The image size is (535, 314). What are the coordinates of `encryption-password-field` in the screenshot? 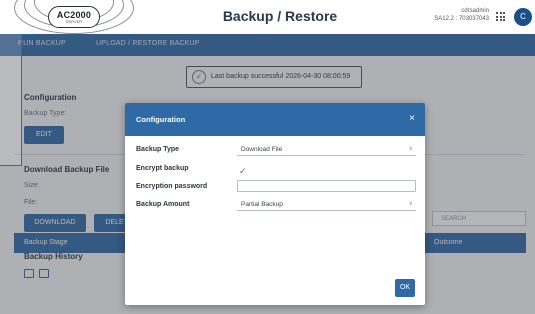 It's located at (326, 186).